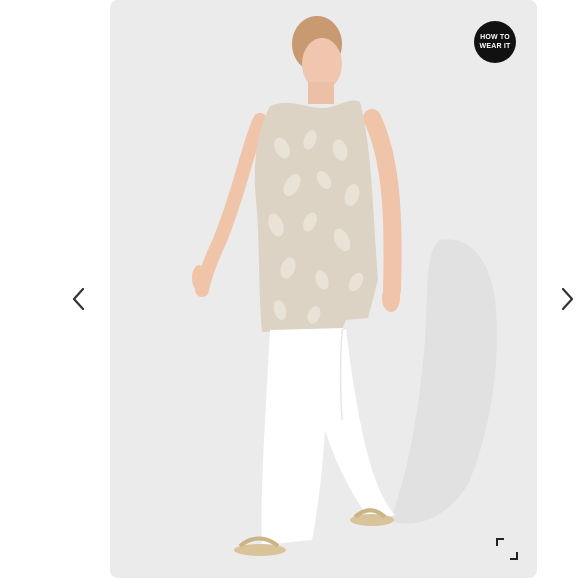  What do you see at coordinates (495, 37) in the screenshot?
I see `badge-line-1: HOW TO` at bounding box center [495, 37].